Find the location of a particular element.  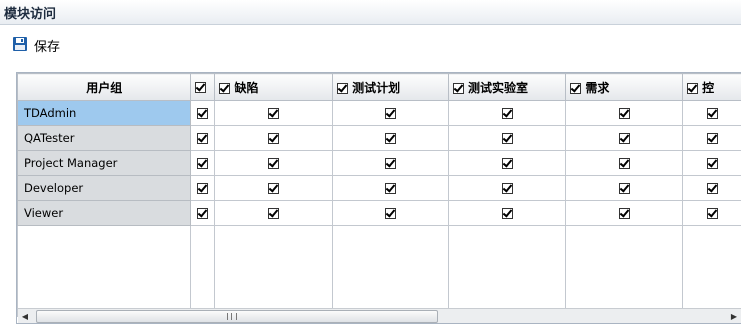

test-lab-header-checkbox is located at coordinates (458, 88).